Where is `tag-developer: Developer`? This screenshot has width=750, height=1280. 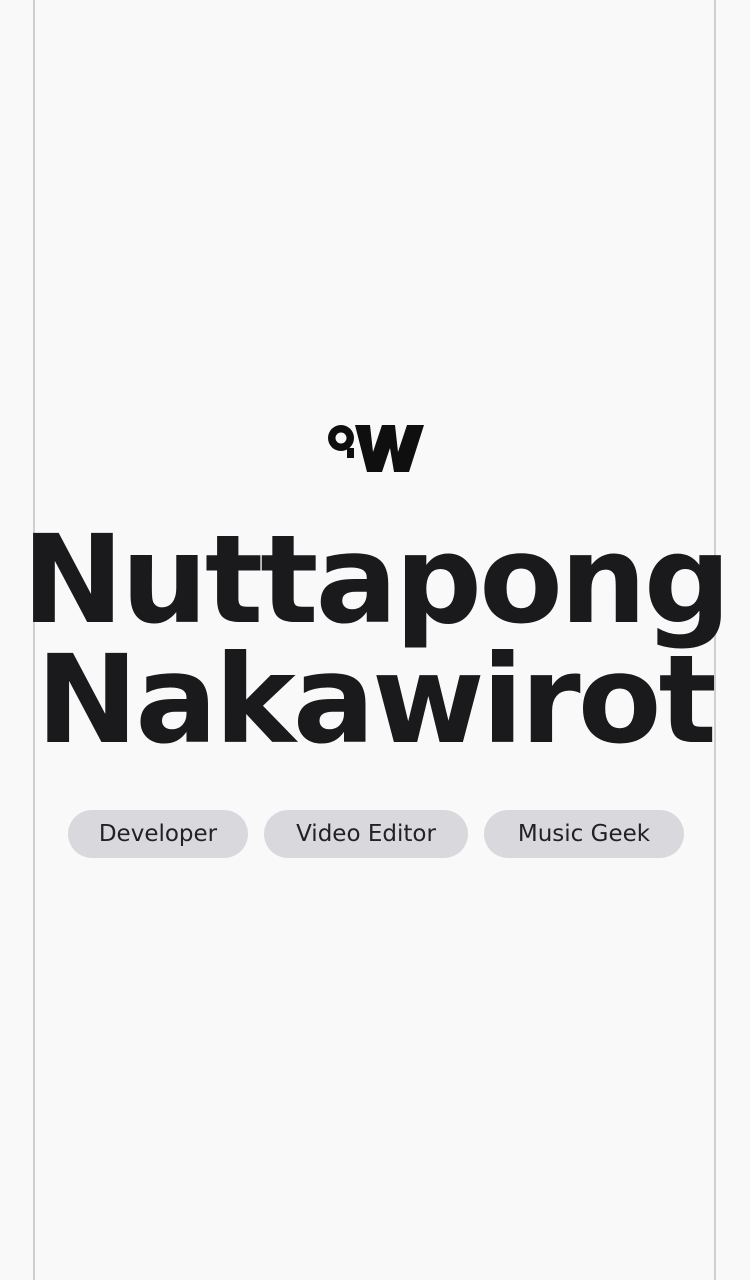 tag-developer: Developer is located at coordinates (158, 834).